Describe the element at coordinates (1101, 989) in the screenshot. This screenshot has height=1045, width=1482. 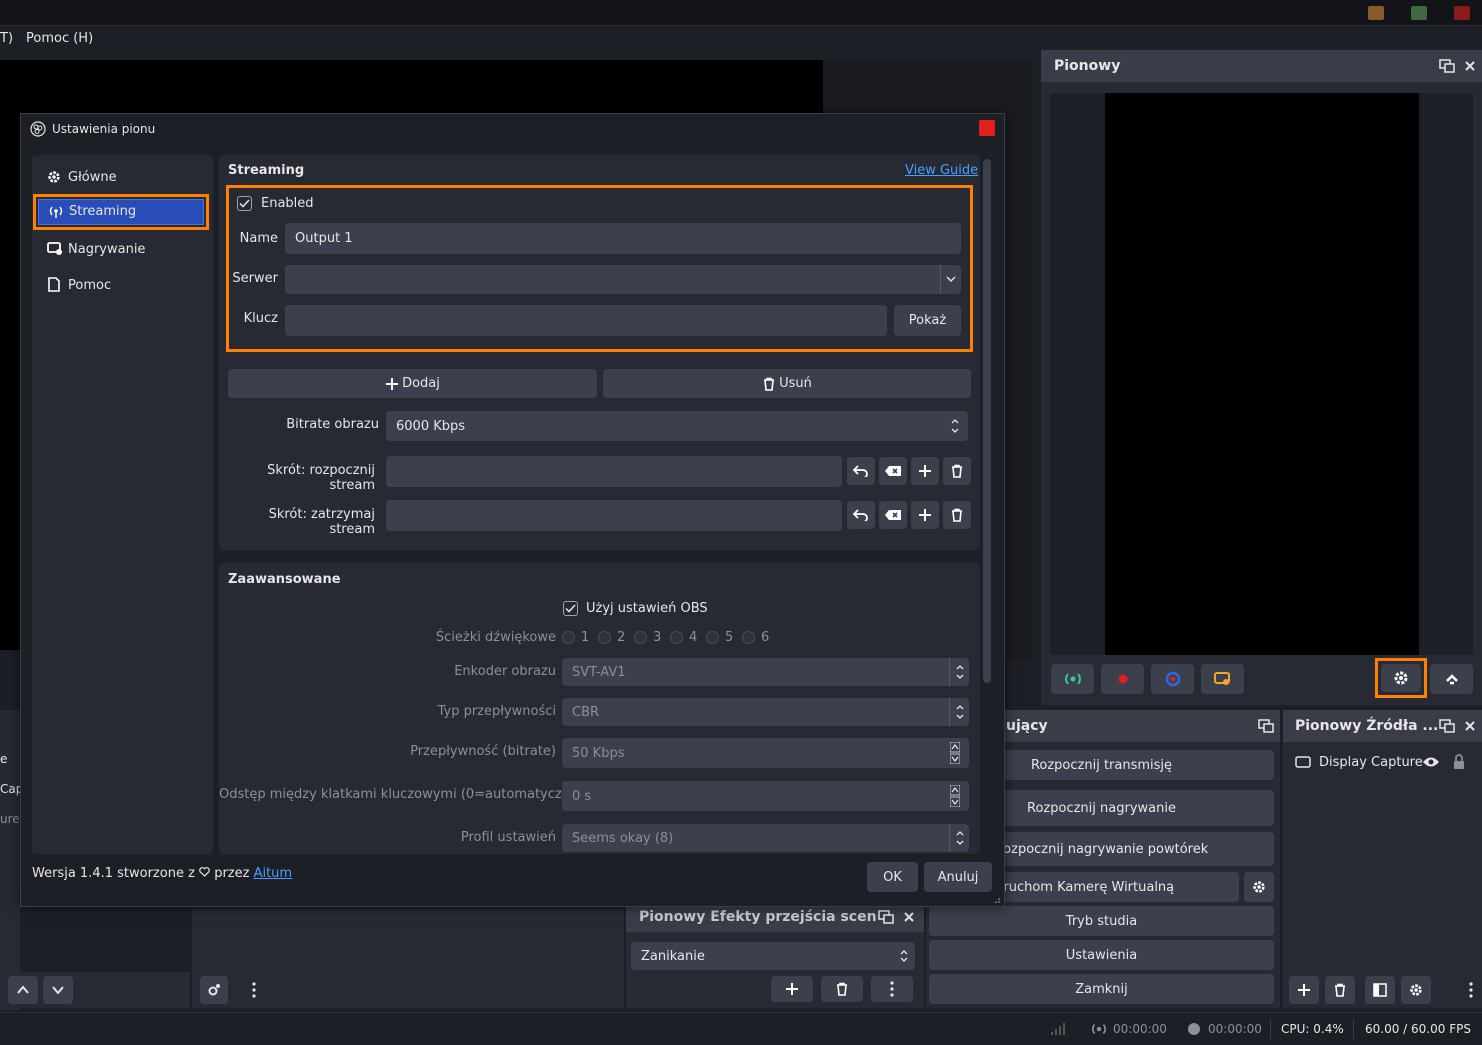
I see `exit-button: Zamknij` at that location.